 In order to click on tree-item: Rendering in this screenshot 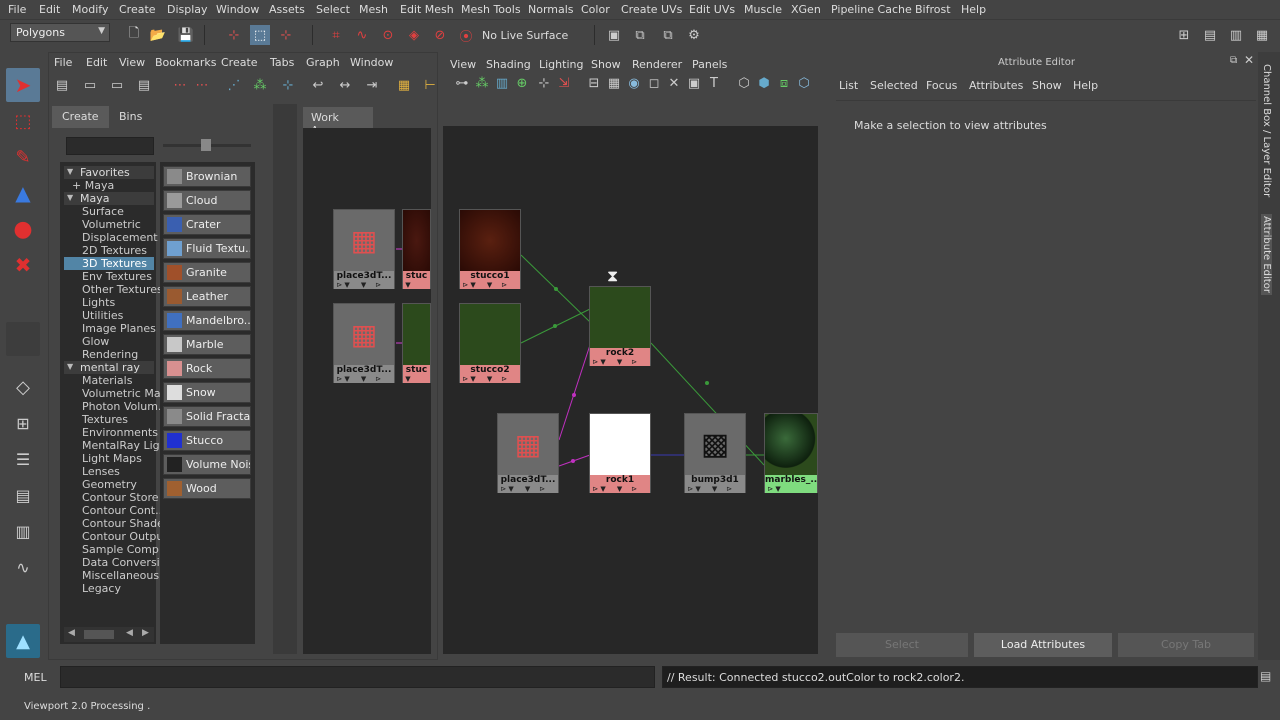, I will do `click(118, 354)`.